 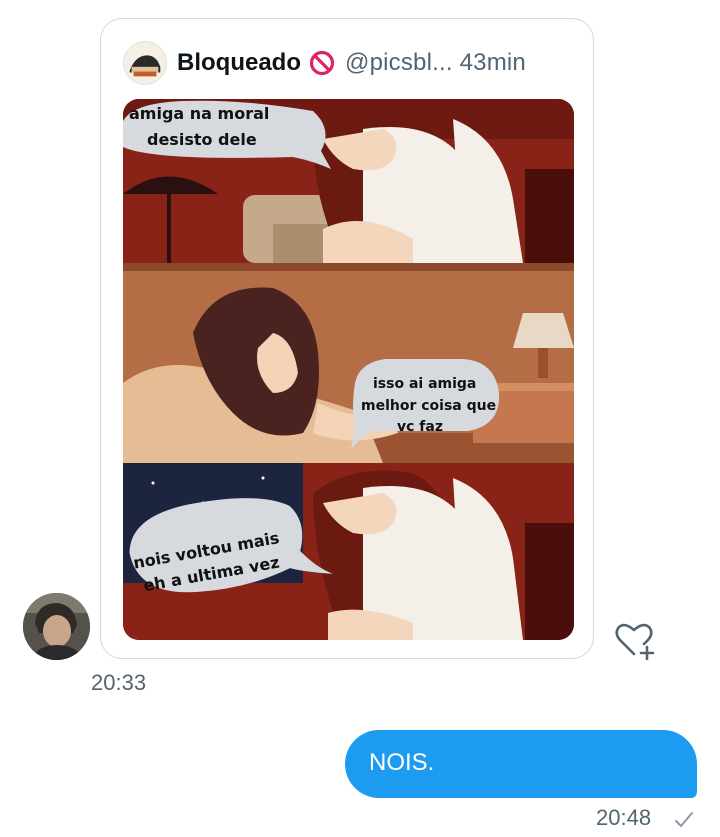 I want to click on bubble-2-line-1: isso ai amiga, so click(x=424, y=384).